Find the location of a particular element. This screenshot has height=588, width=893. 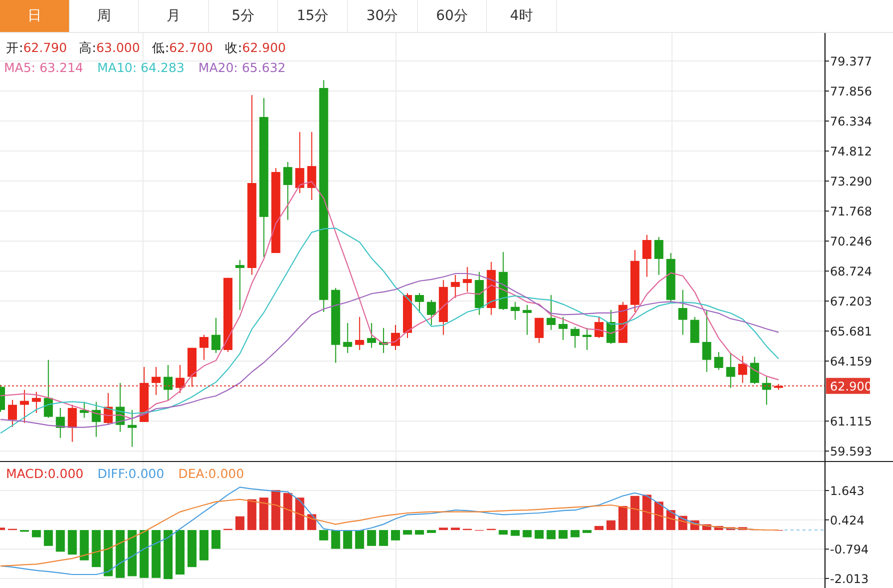

legend-item: MACD:0.000 is located at coordinates (45, 473).